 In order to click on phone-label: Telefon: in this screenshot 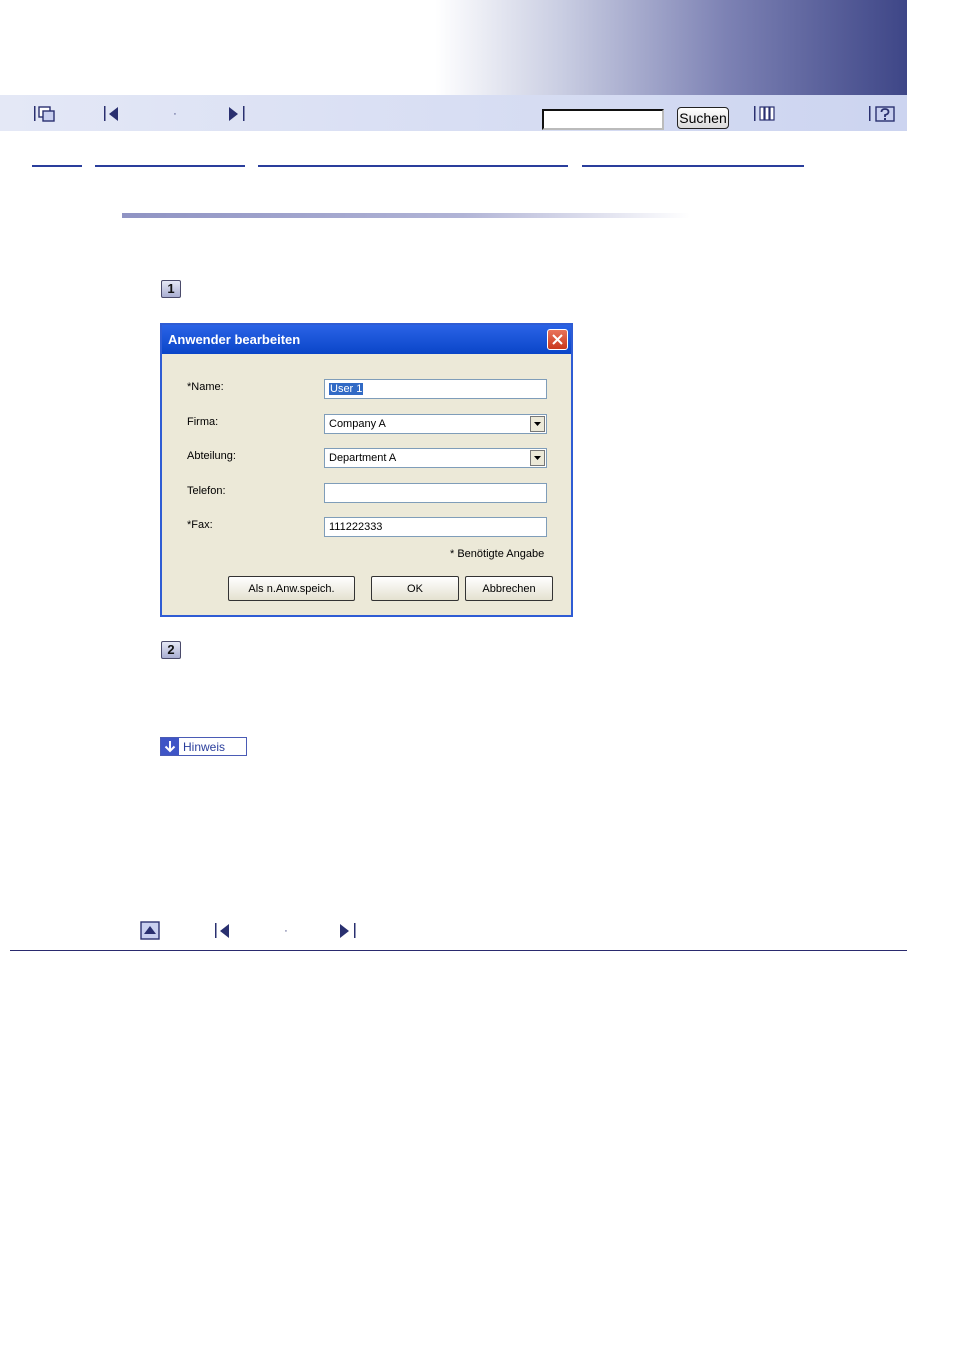, I will do `click(206, 491)`.